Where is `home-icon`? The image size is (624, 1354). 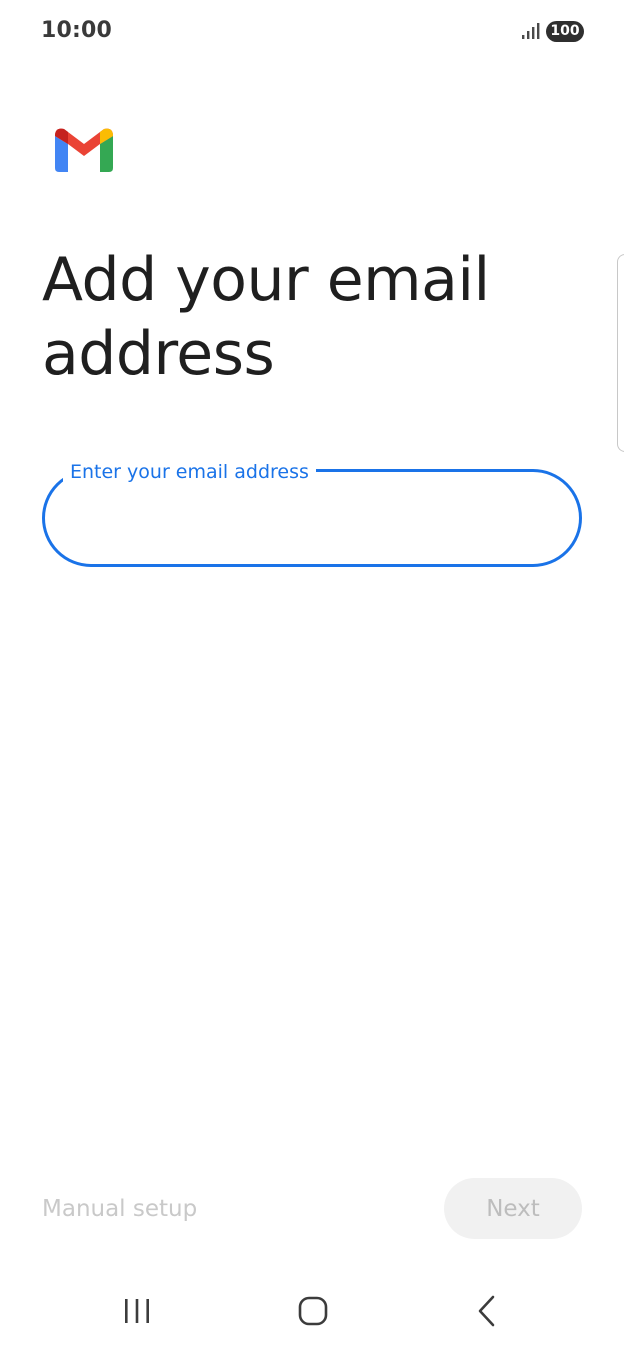 home-icon is located at coordinates (313, 1311).